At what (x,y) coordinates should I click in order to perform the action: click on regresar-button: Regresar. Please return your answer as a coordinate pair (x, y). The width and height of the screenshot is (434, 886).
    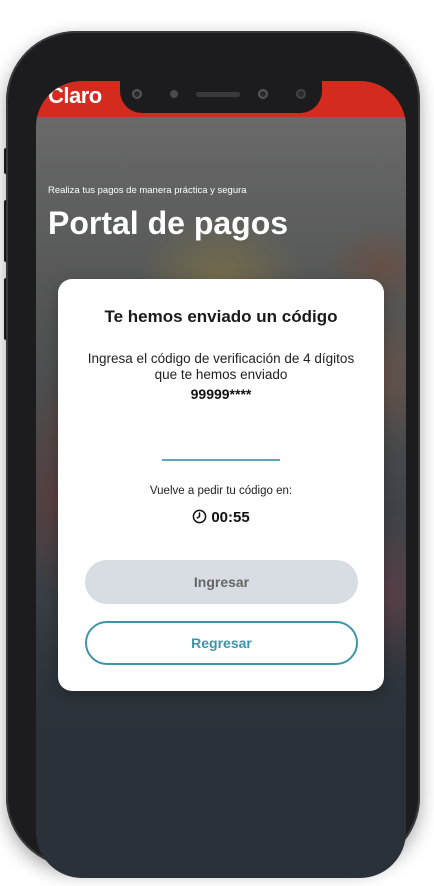
    Looking at the image, I should click on (221, 643).